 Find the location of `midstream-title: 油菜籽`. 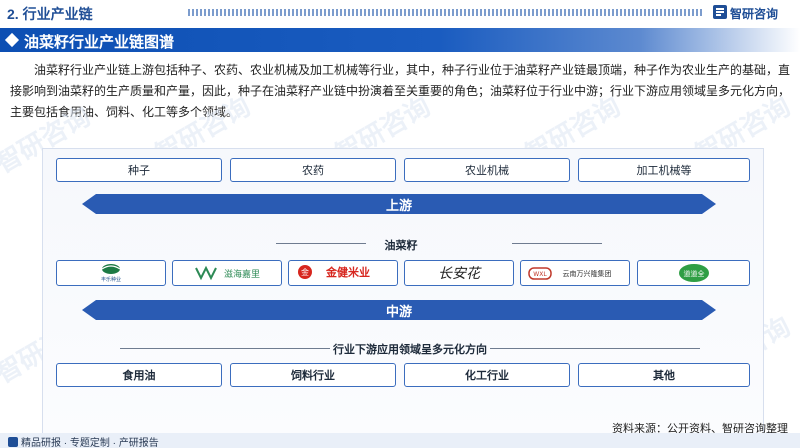

midstream-title: 油菜籽 is located at coordinates (401, 246).